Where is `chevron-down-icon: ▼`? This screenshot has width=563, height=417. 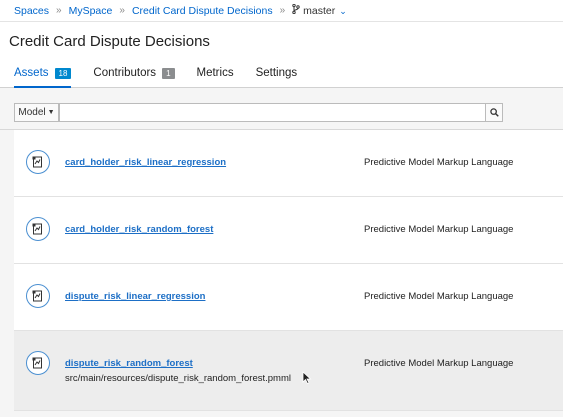
chevron-down-icon: ▼ is located at coordinates (51, 112).